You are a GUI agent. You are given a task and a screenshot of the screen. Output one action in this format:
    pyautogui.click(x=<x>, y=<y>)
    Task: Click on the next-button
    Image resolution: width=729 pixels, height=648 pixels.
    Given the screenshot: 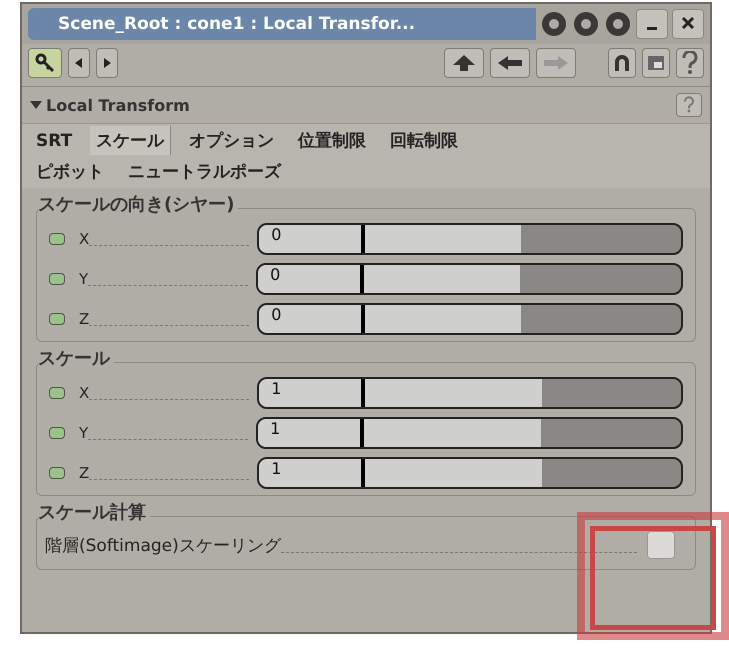 What is the action you would take?
    pyautogui.click(x=107, y=63)
    